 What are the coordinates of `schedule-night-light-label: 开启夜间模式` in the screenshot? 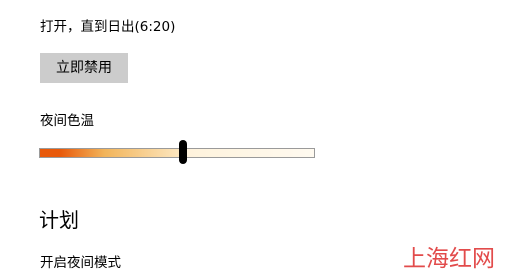 It's located at (80, 263).